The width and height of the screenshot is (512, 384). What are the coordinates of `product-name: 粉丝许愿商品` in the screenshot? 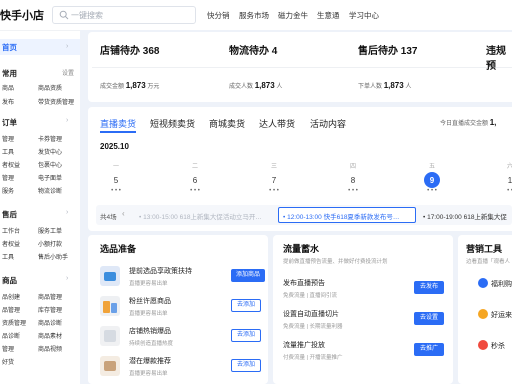 It's located at (150, 301).